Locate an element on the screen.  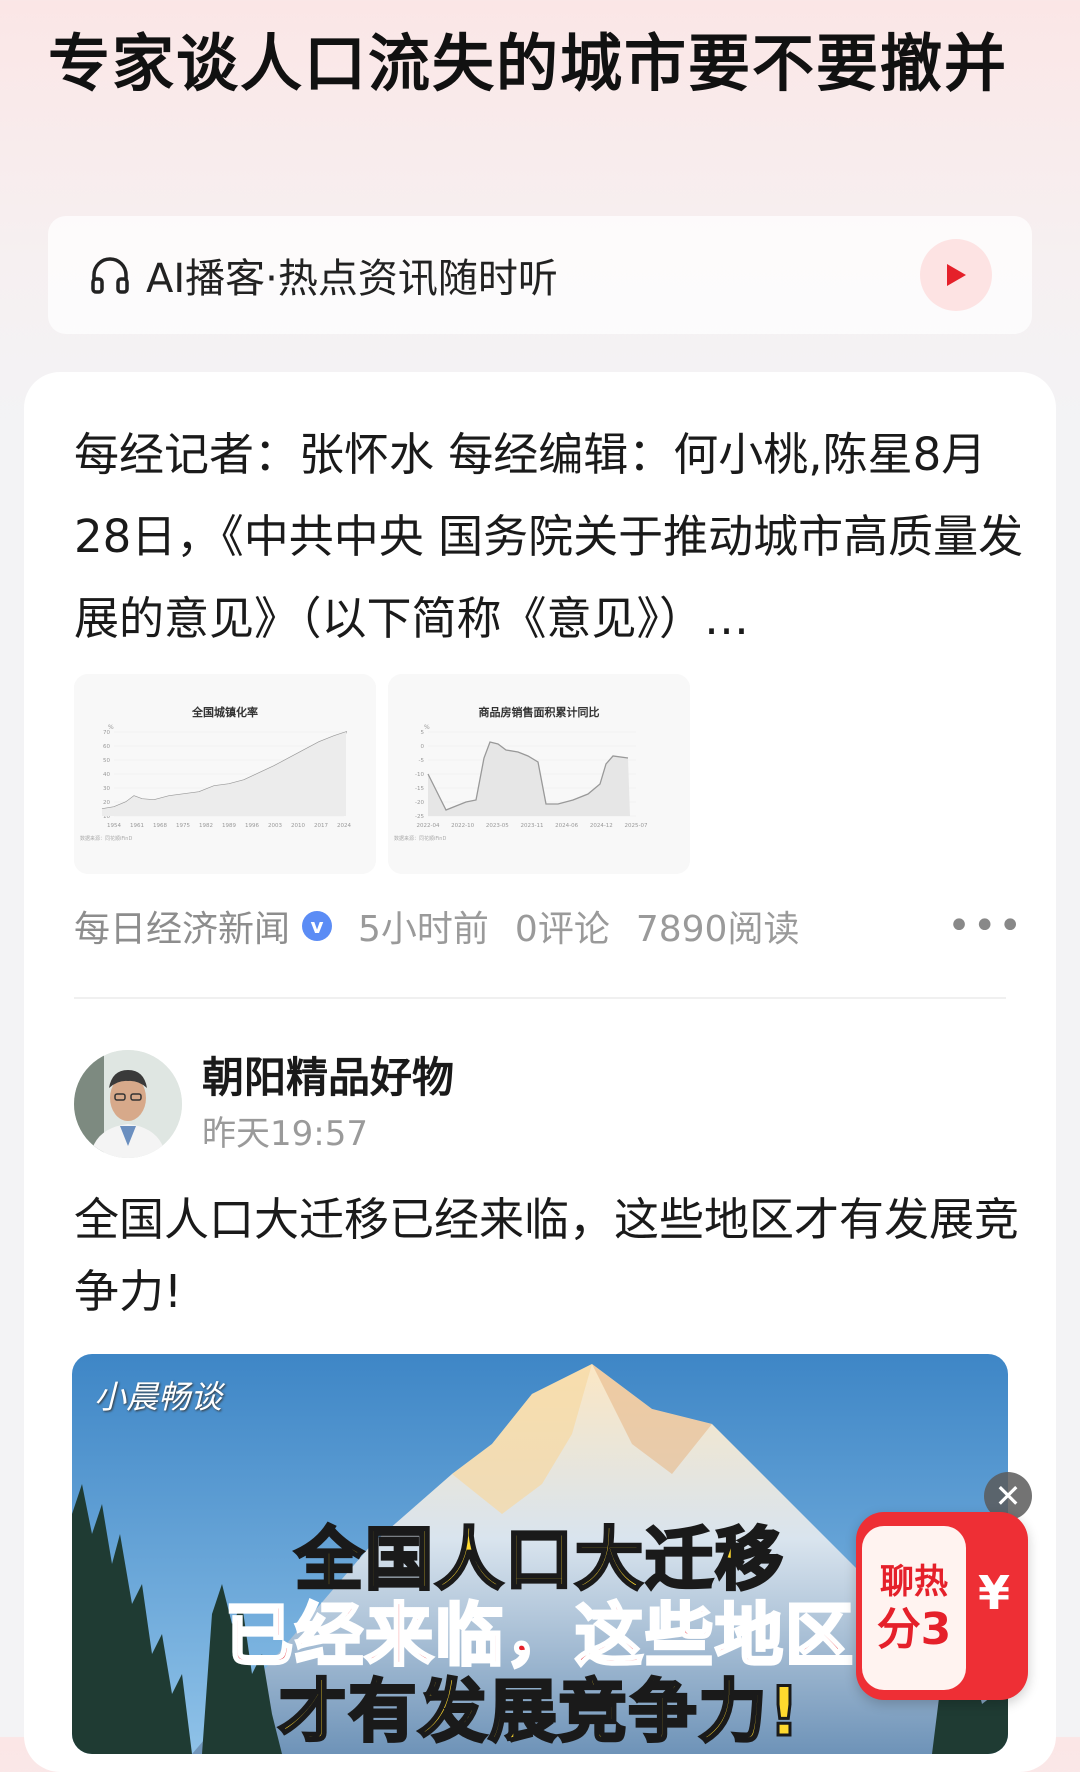
x-tick-label: 2010 is located at coordinates (298, 826).